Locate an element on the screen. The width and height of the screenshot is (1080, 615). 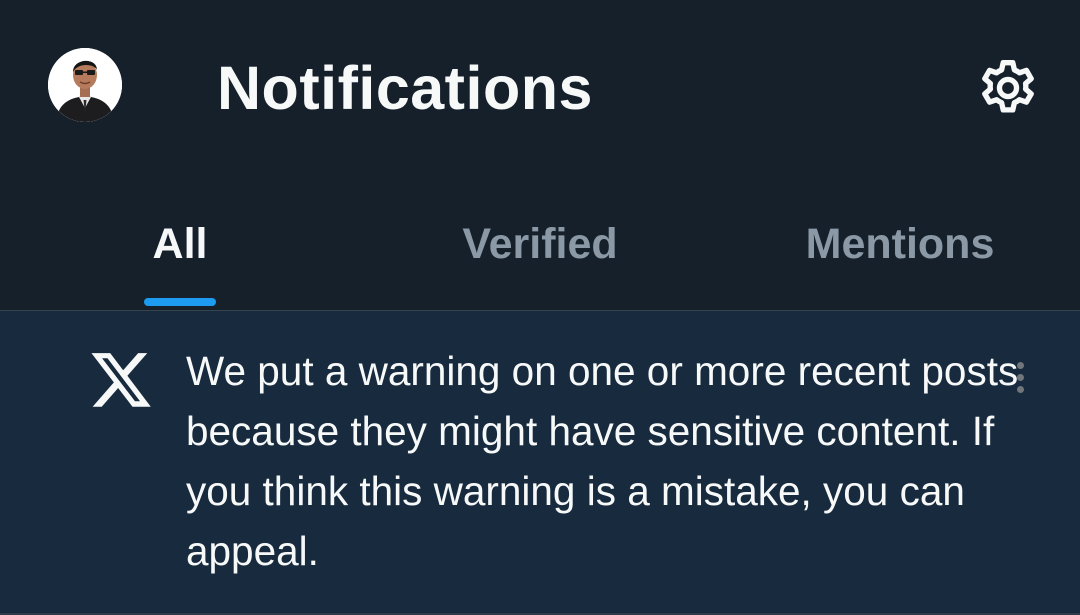
gear-icon is located at coordinates (1008, 86).